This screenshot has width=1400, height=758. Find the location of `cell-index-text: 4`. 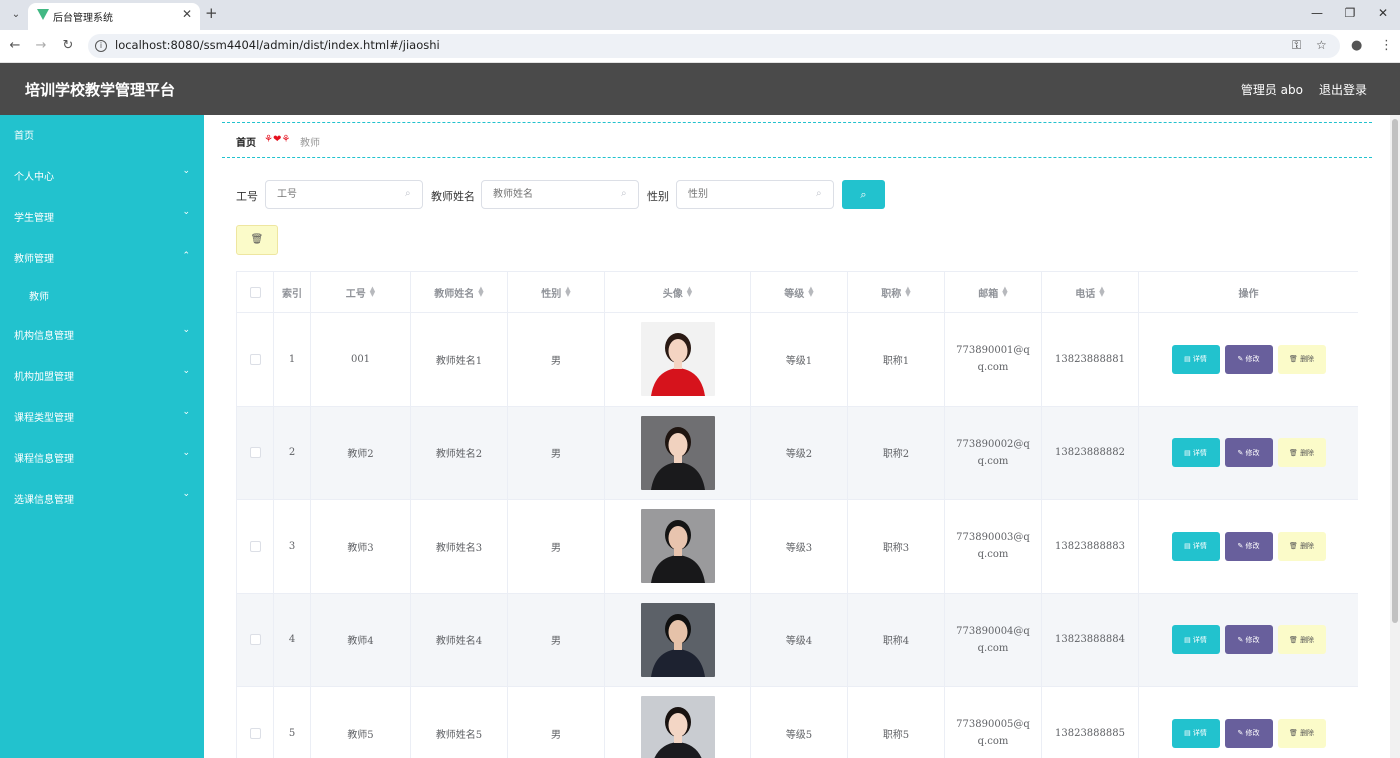

cell-index-text: 4 is located at coordinates (292, 640).